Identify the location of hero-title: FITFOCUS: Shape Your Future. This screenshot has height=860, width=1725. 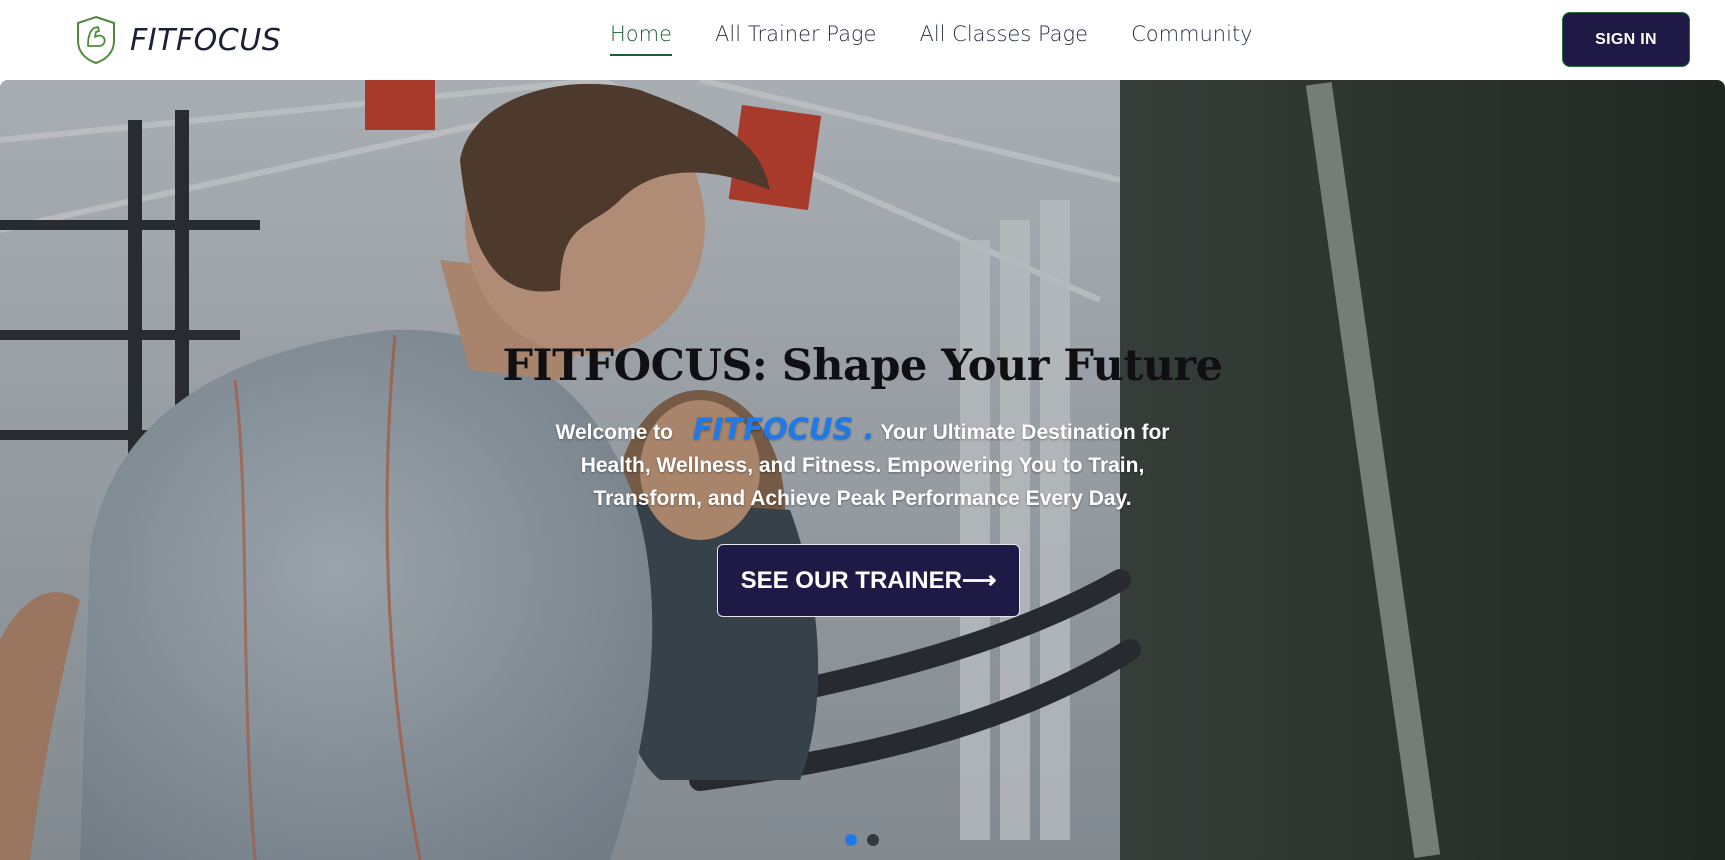
(862, 365).